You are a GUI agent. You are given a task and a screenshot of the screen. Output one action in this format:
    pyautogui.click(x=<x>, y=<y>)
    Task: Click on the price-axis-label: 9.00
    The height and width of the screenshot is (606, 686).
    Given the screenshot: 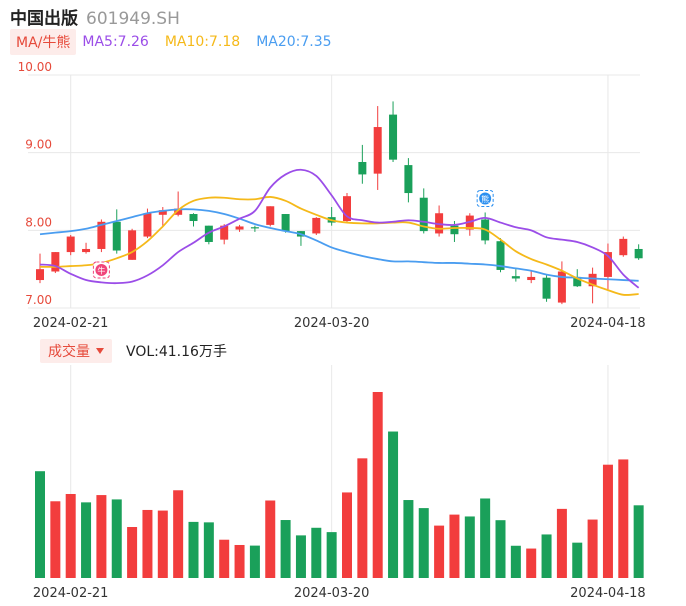 What is the action you would take?
    pyautogui.click(x=38, y=145)
    